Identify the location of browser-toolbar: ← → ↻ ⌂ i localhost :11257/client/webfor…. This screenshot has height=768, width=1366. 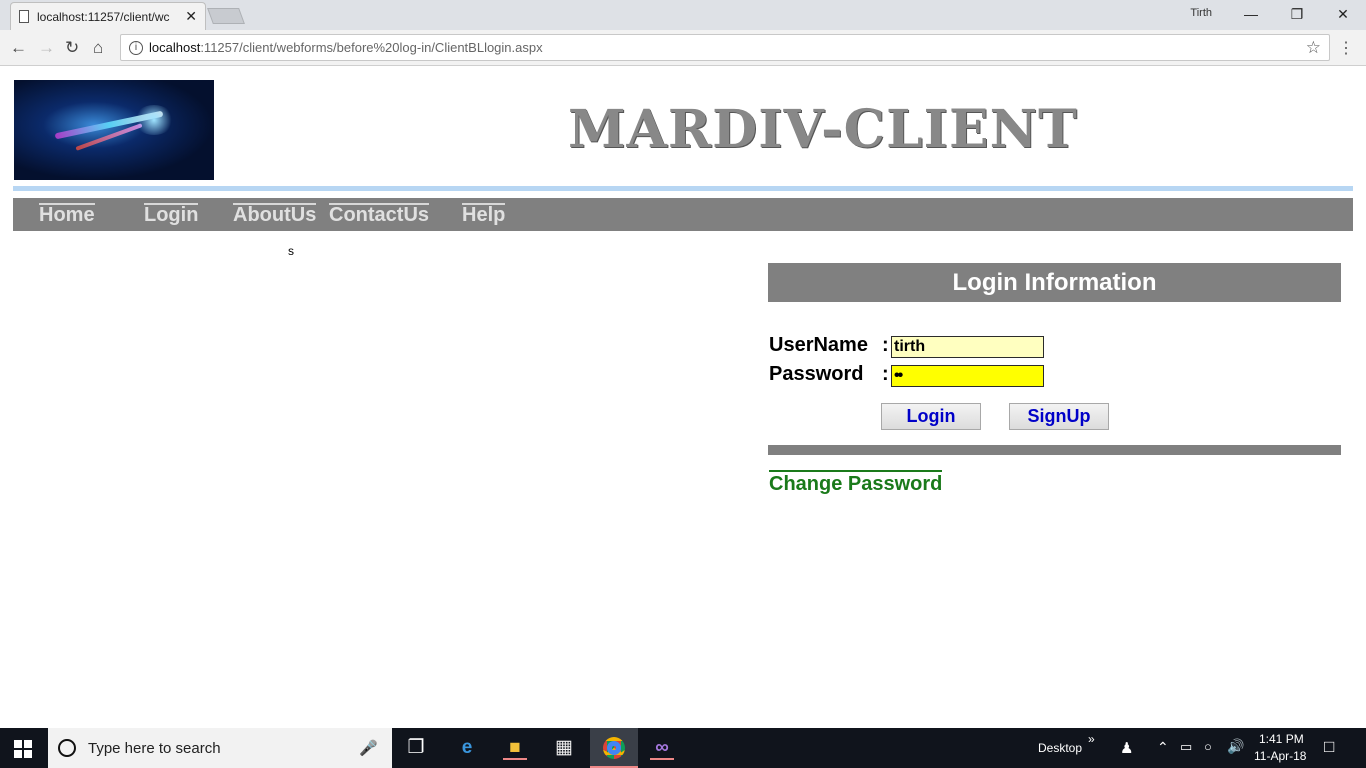
(683, 48).